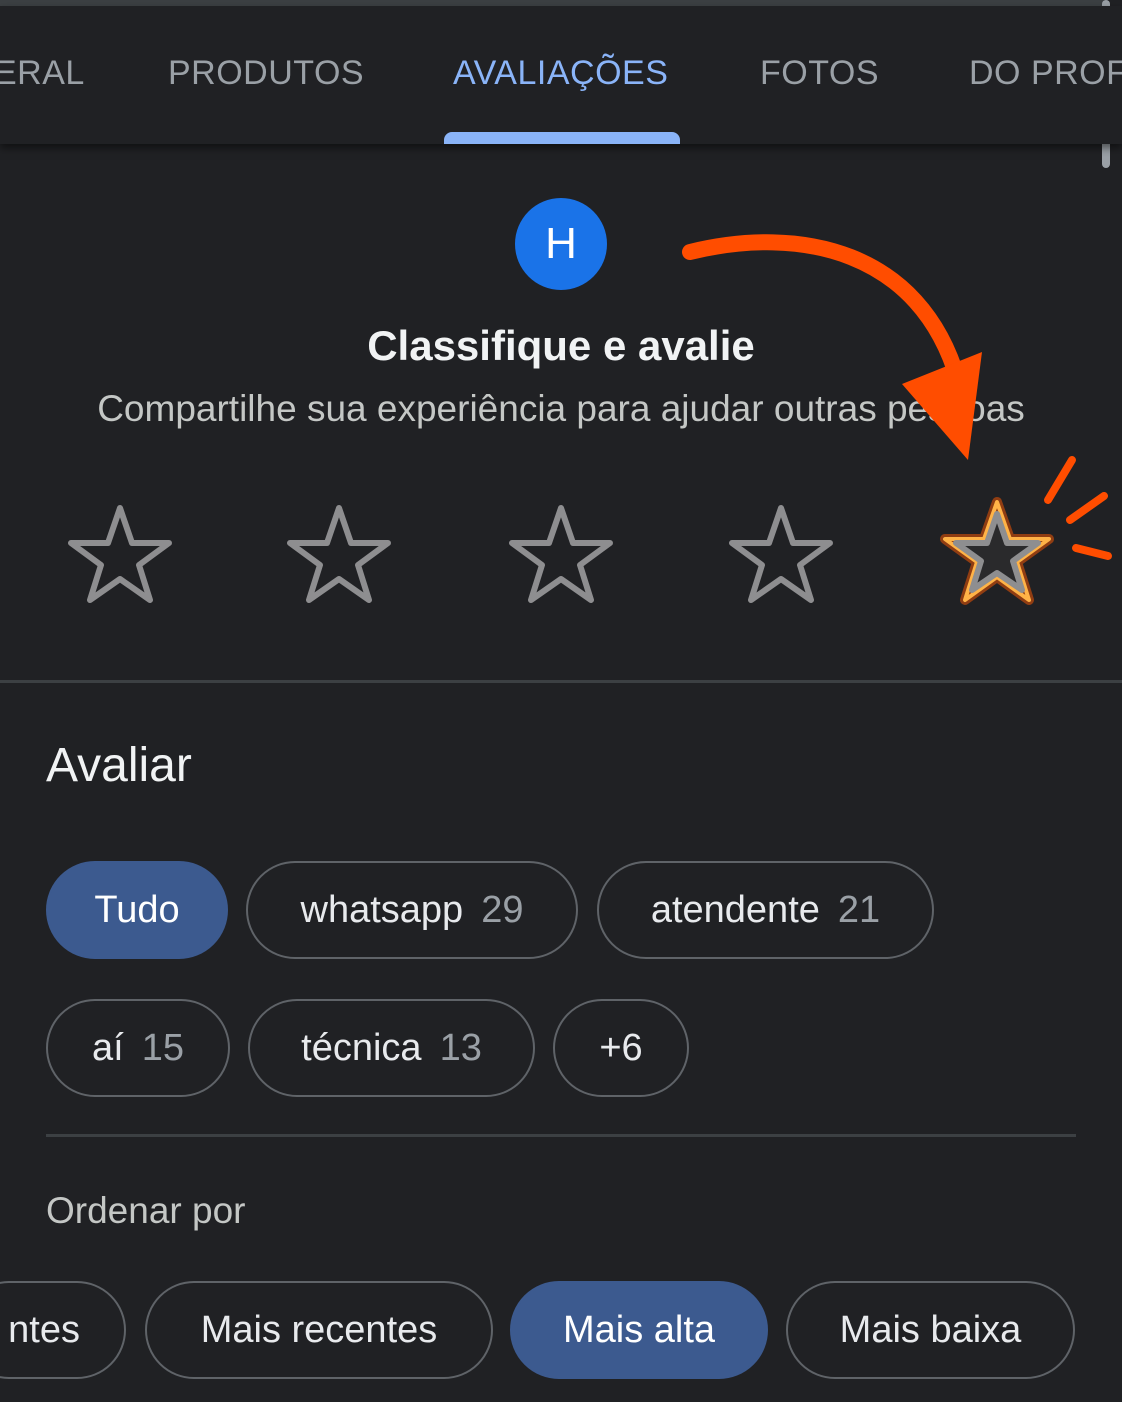 The width and height of the screenshot is (1122, 1402). Describe the element at coordinates (382, 909) in the screenshot. I see `chip-label: whatsapp` at that location.